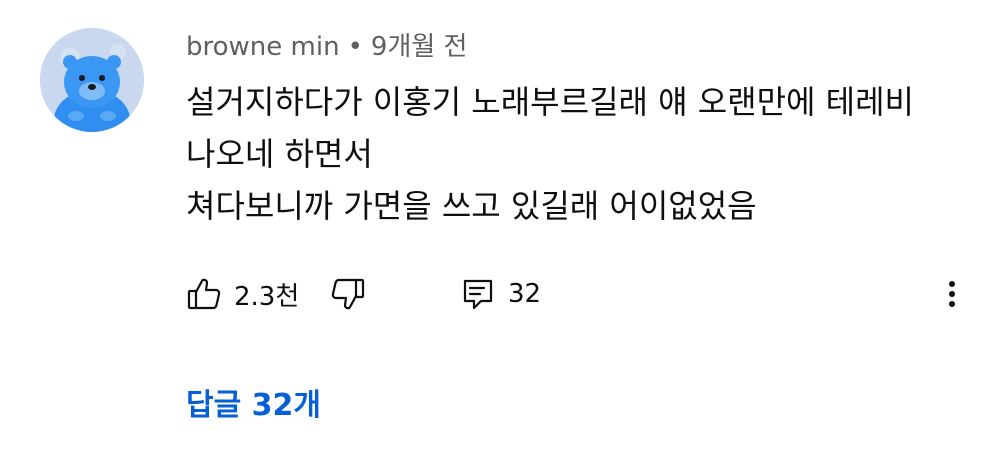  I want to click on like-button: 2.3천, so click(242, 294).